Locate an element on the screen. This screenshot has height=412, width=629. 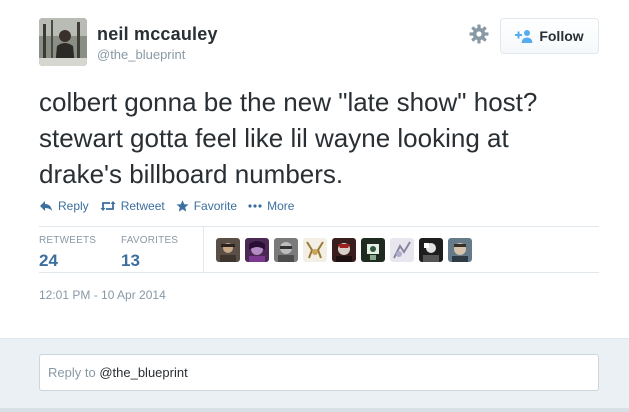
author-avatar is located at coordinates (63, 42).